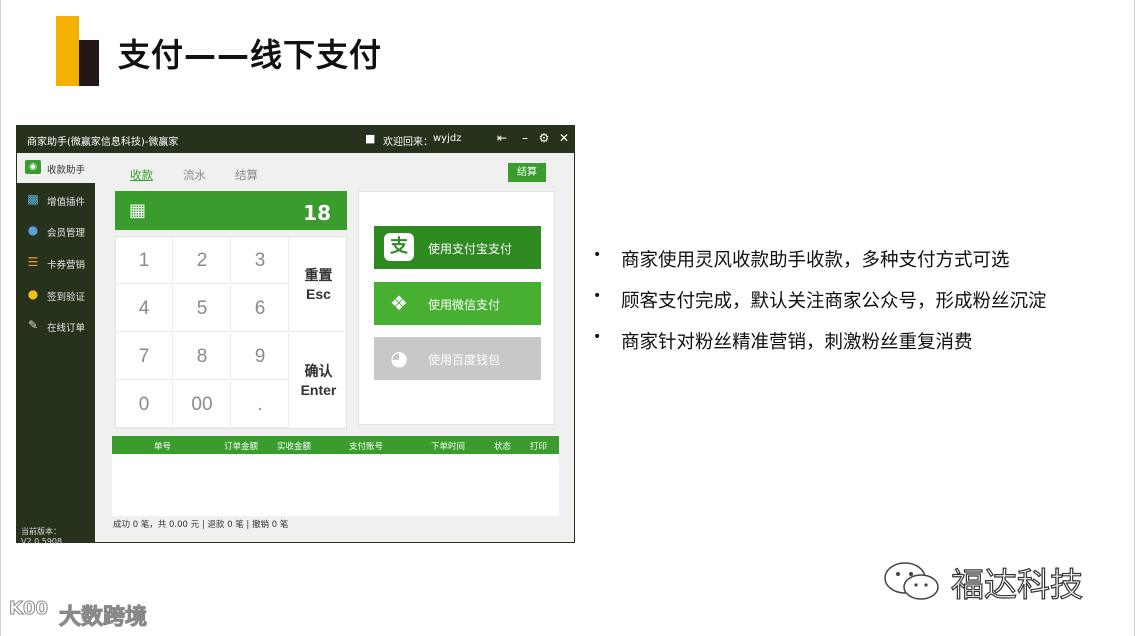 Image resolution: width=1135 pixels, height=636 pixels. Describe the element at coordinates (66, 297) in the screenshot. I see `sidebar-item-label: 签到验证` at that location.